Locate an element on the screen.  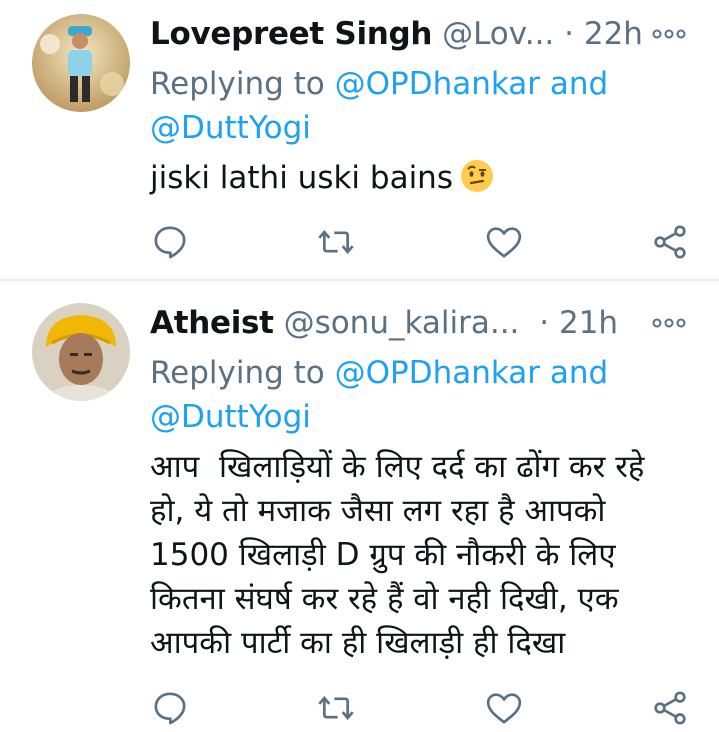
tweet-text-line: कितना संघर्ष कर रहे हैं वो नही दिखी, एक is located at coordinates (384, 599).